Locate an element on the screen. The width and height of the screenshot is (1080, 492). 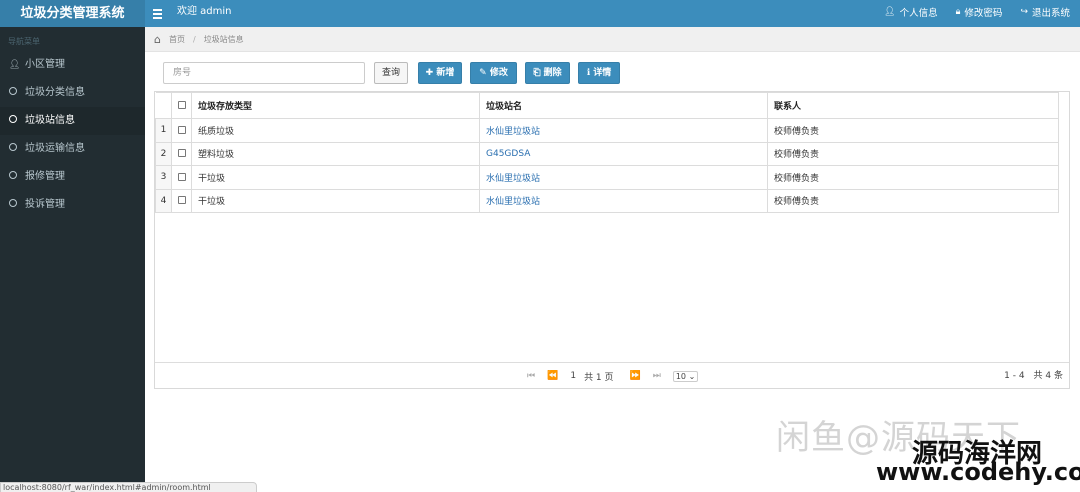
change-password-label: 修改密码 is located at coordinates (983, 13).